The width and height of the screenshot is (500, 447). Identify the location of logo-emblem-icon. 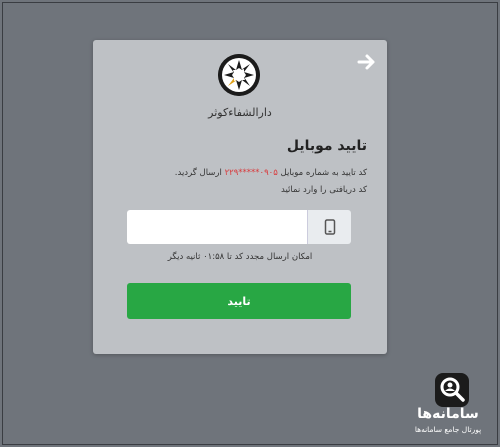
(239, 75).